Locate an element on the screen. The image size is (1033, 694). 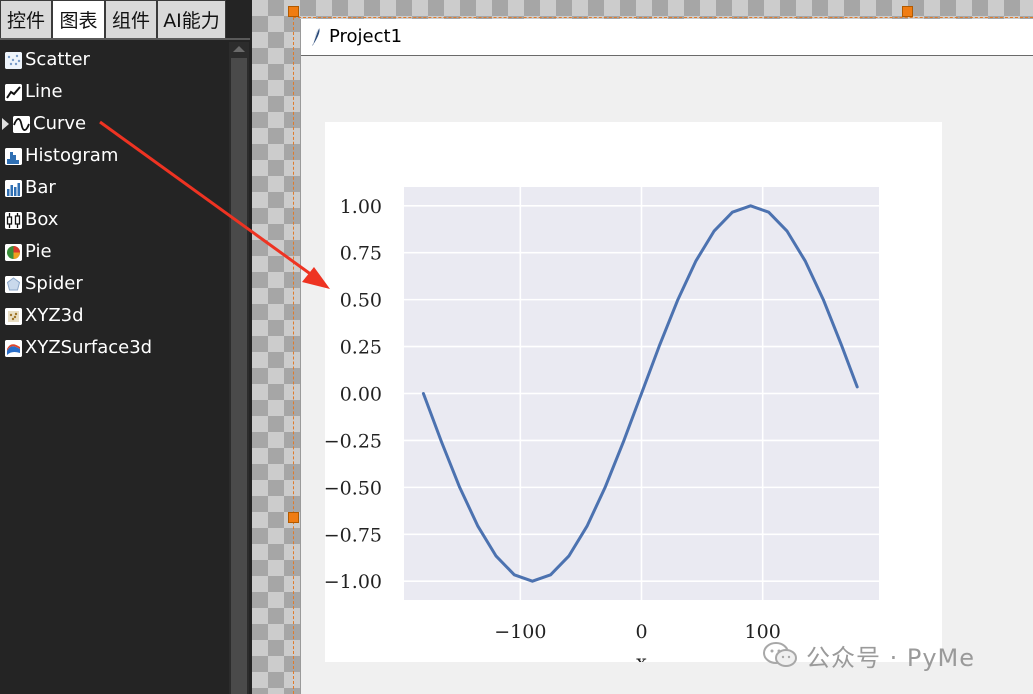
y-tick-label: −0.25 is located at coordinates (353, 441).